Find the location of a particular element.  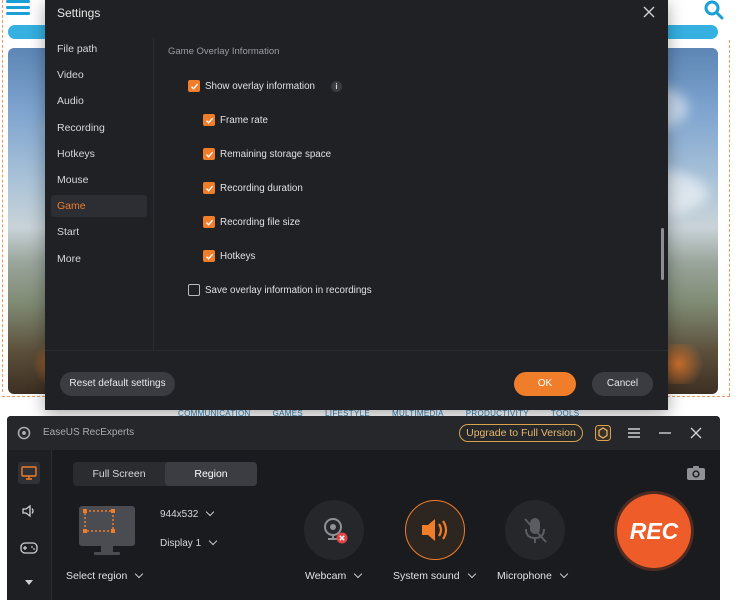

system-sound-button is located at coordinates (435, 530).